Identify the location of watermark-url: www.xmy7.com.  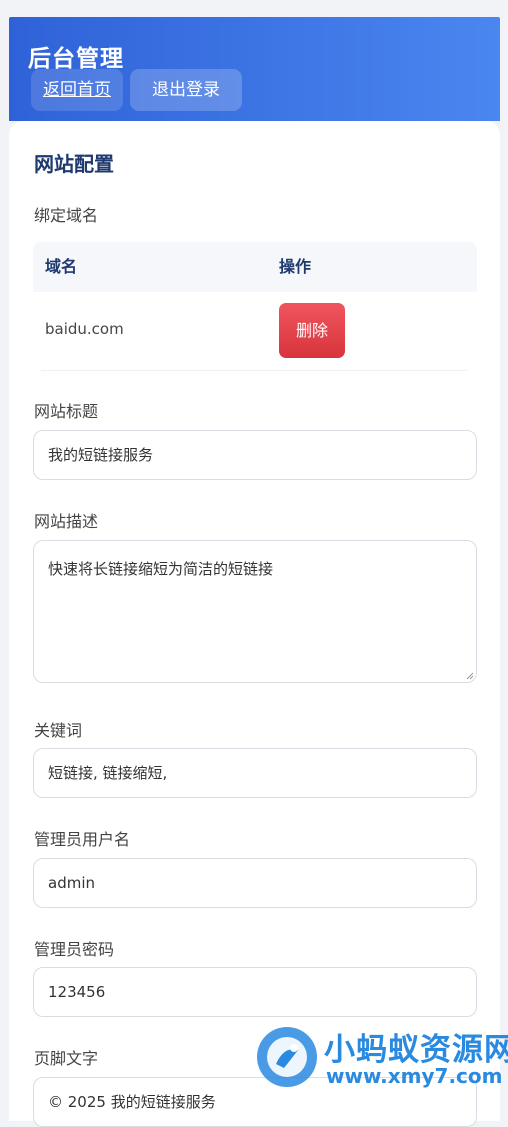
(414, 1076).